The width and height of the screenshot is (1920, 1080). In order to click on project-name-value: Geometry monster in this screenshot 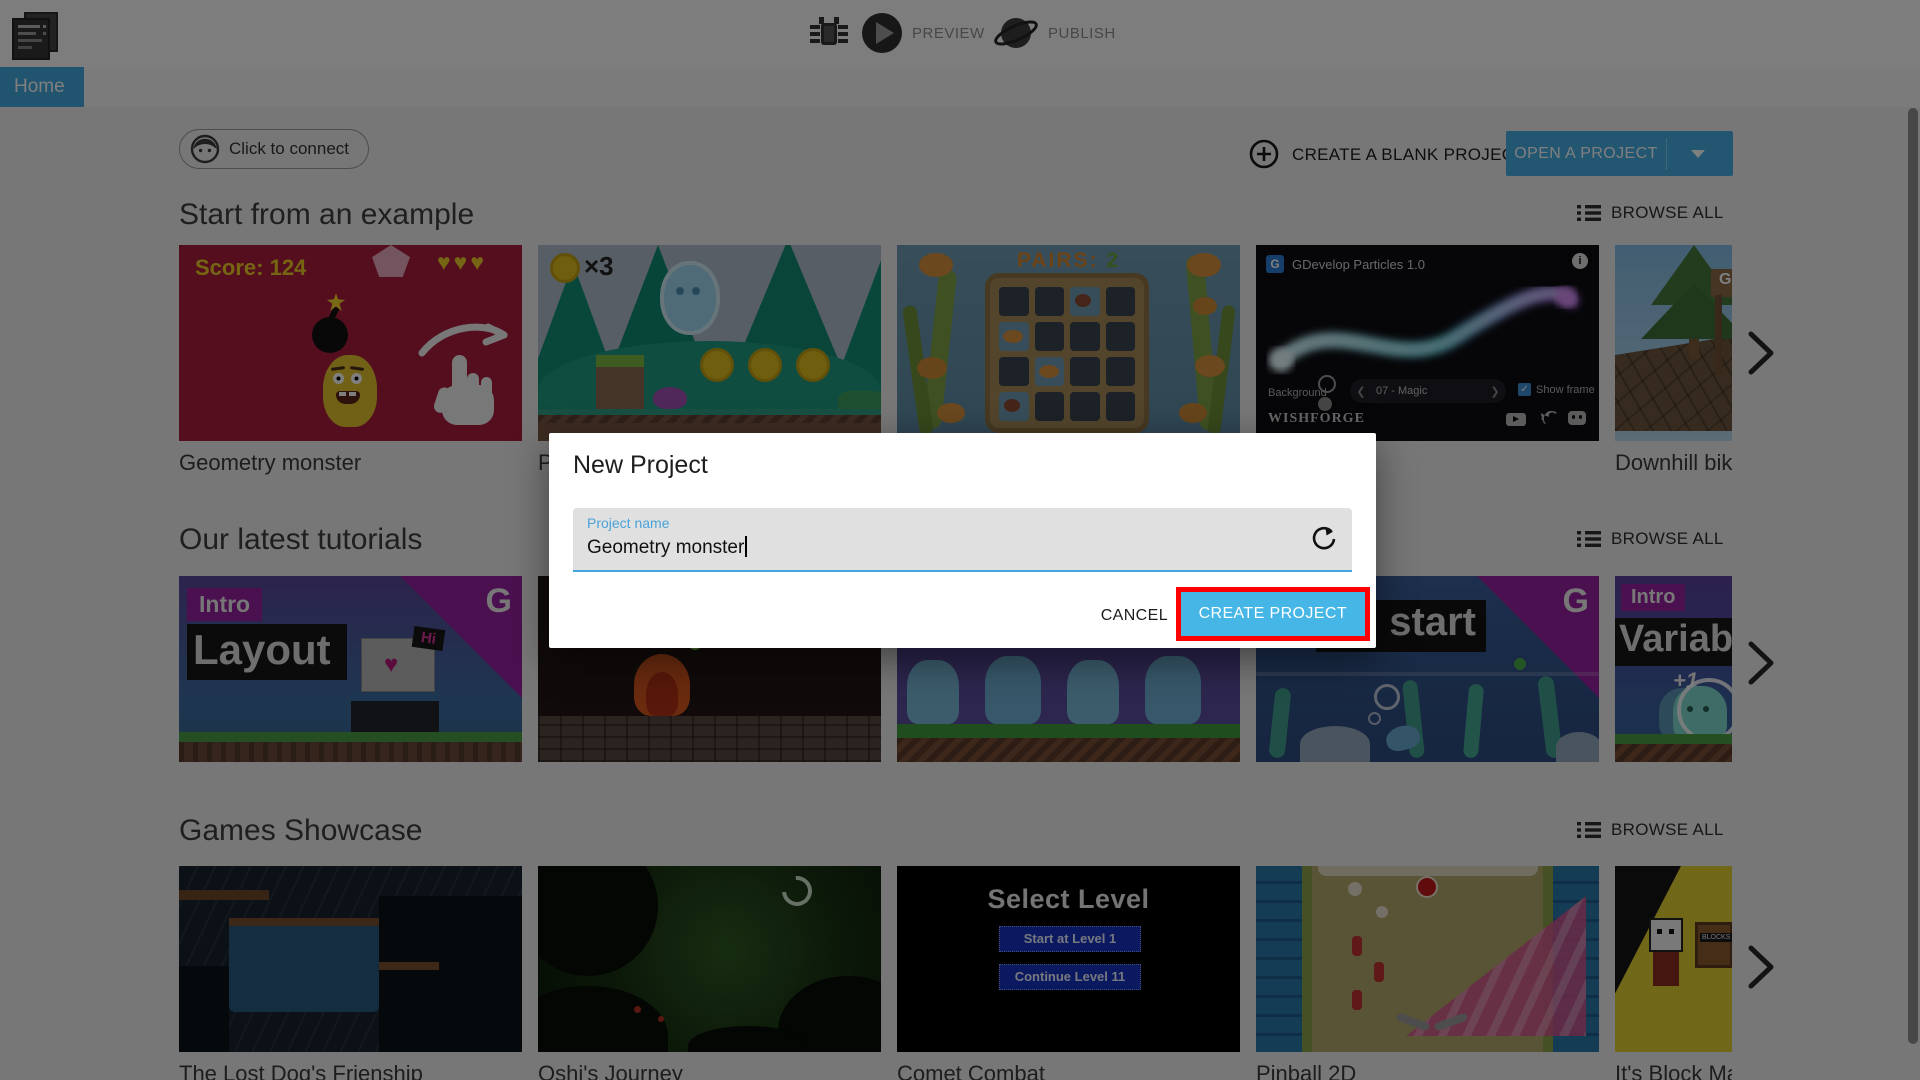, I will do `click(667, 547)`.